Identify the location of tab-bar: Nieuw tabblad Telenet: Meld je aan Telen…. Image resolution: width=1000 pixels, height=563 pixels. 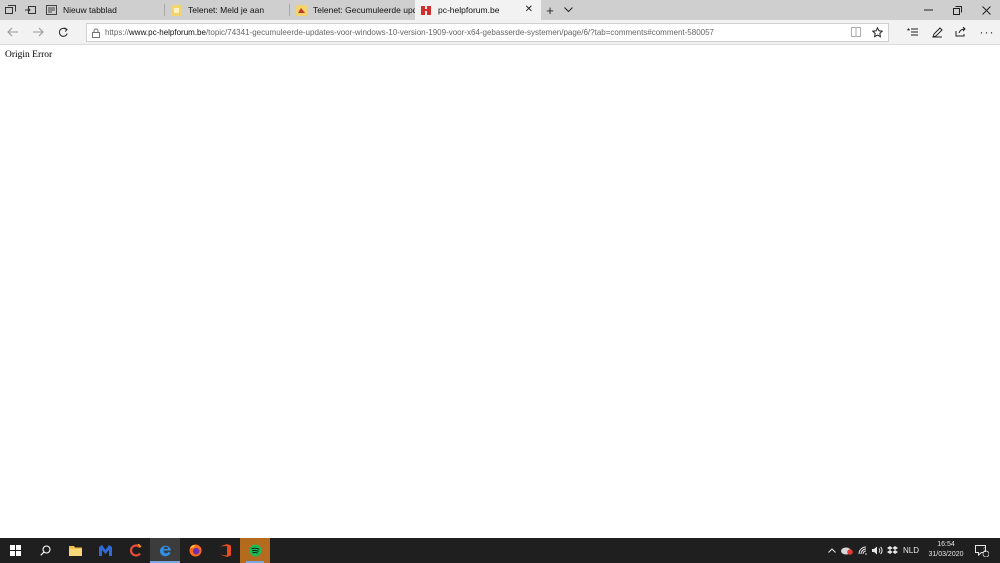
(500, 10).